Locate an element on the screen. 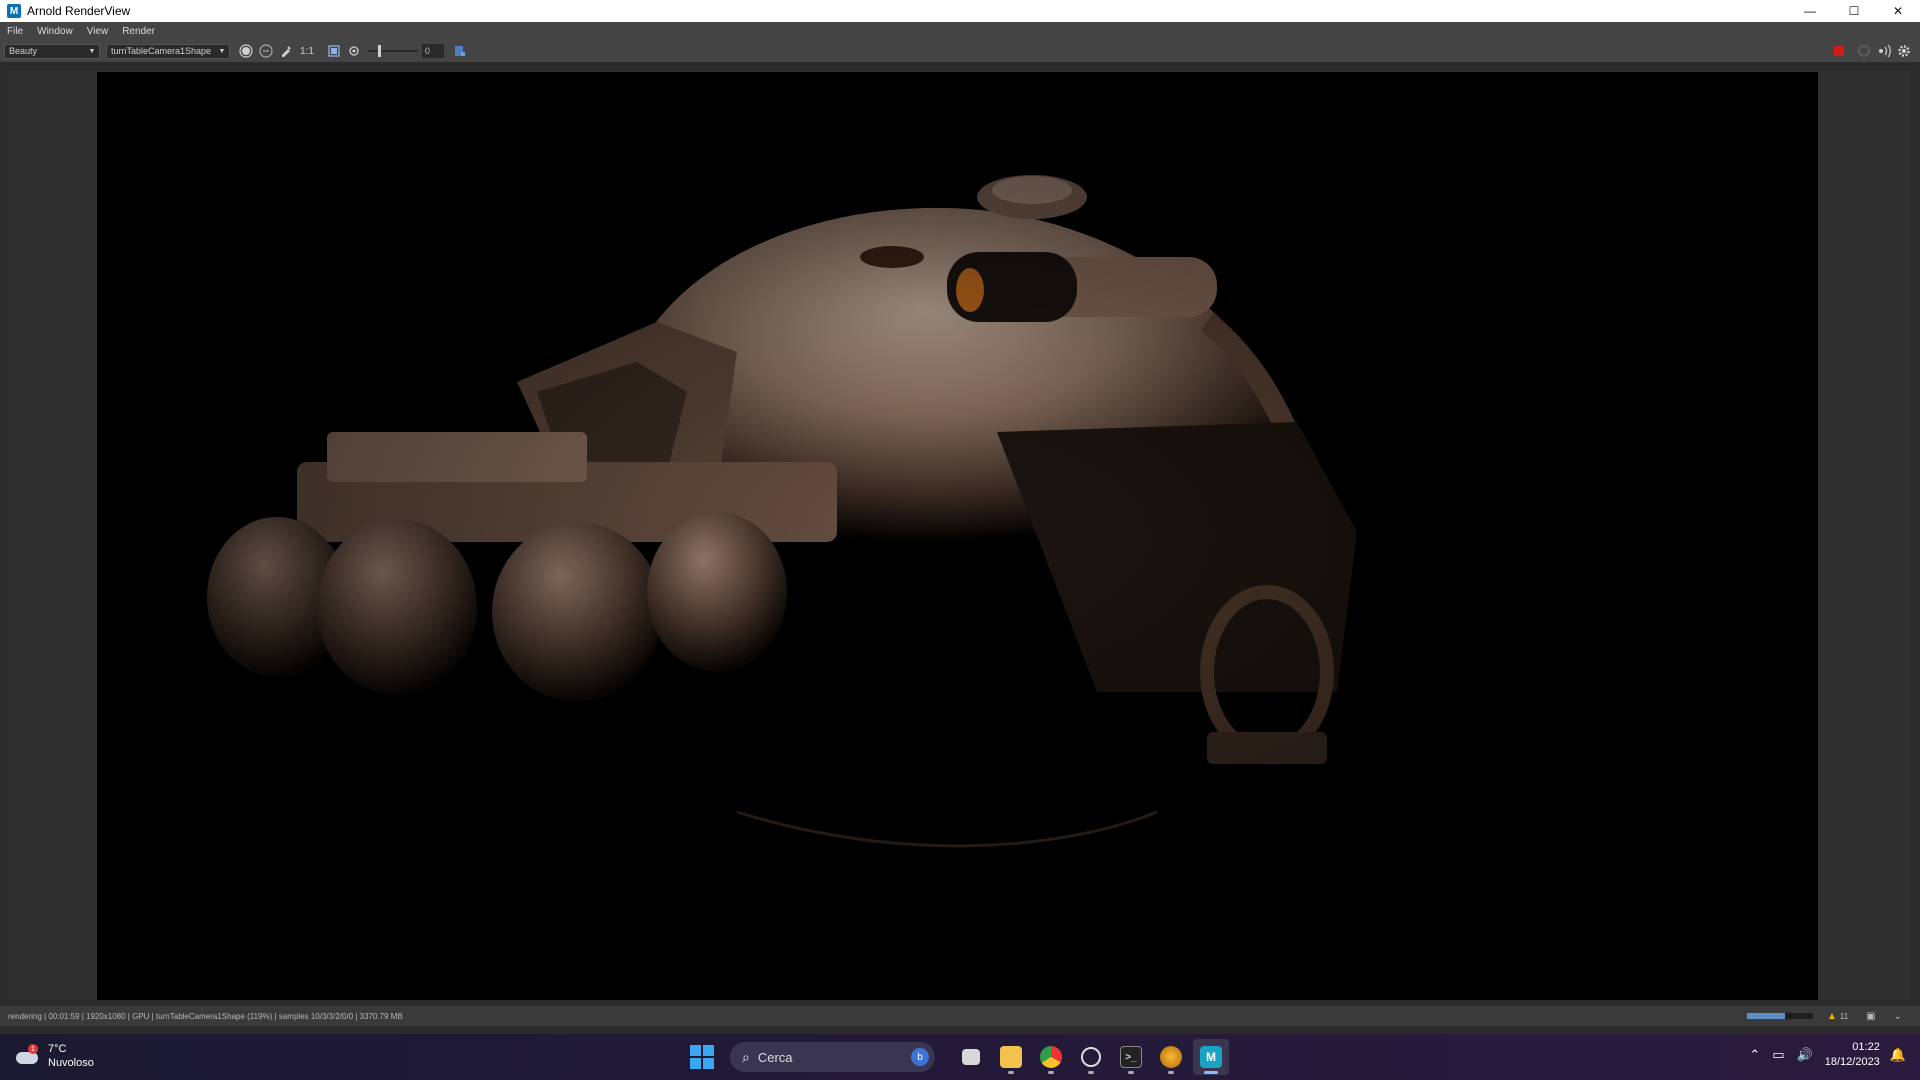  toolbar: Beauty ▼ turnTableCamera1Shape ▼ 1:1 0 is located at coordinates (960, 51).